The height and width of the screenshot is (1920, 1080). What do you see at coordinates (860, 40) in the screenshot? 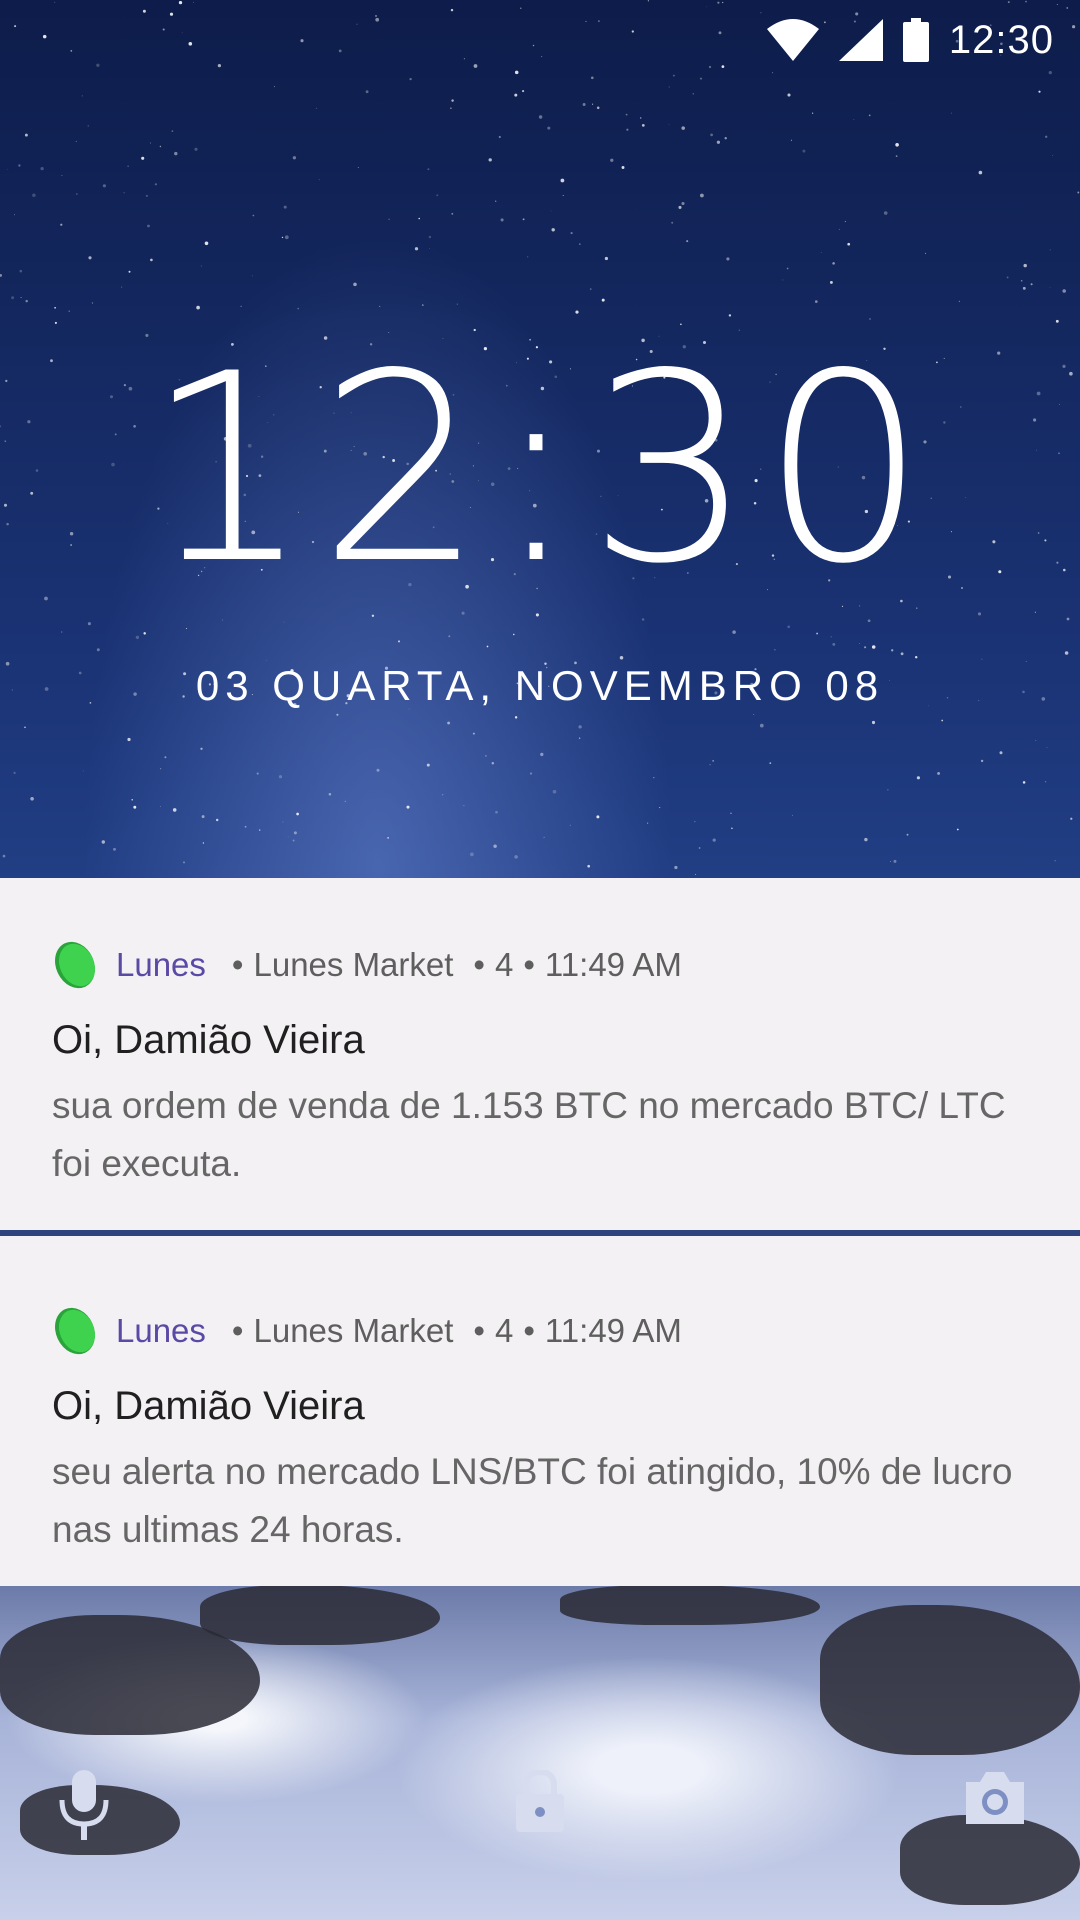
I see `cell-signal-icon` at bounding box center [860, 40].